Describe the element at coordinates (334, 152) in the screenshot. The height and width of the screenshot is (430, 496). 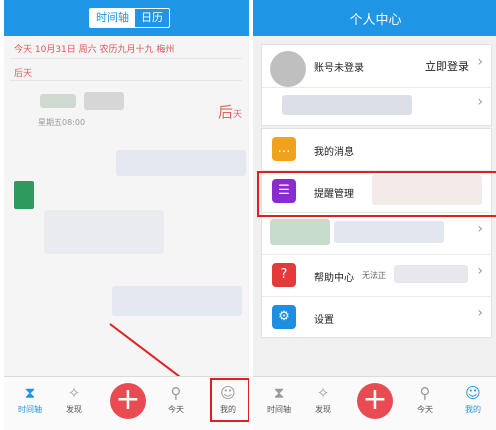
I see `menu-label: 我的消息` at that location.